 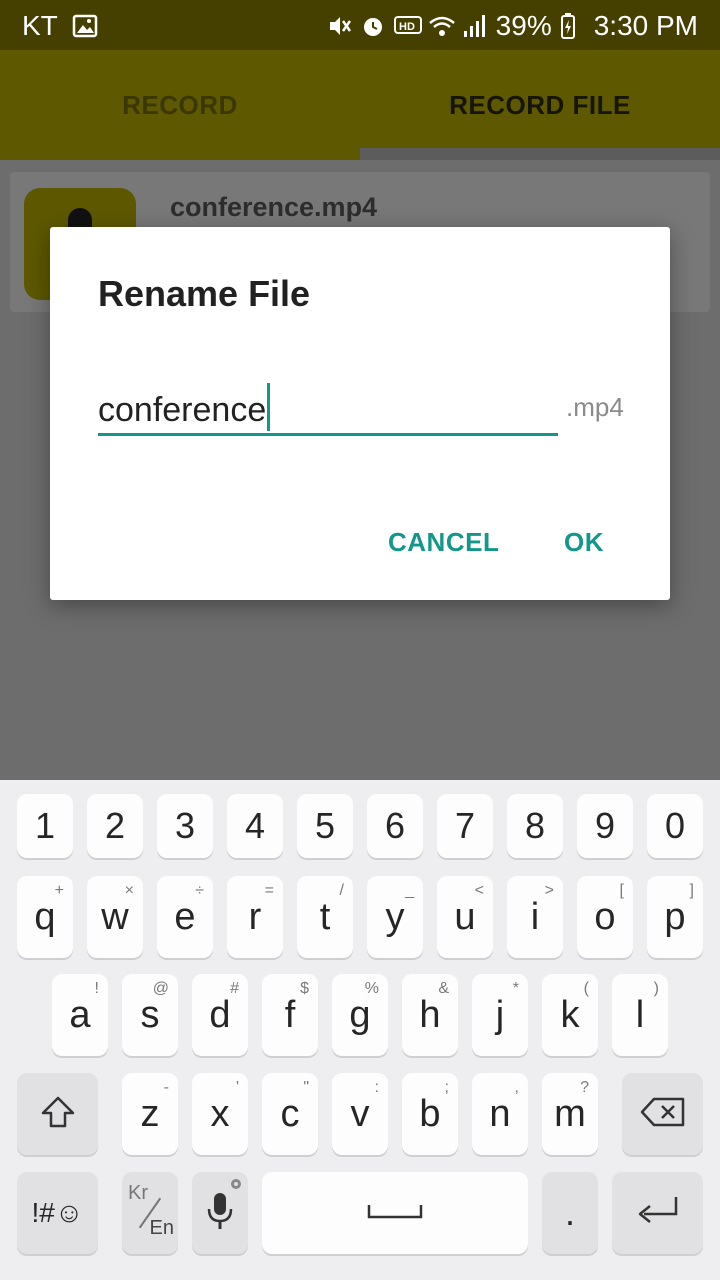 I want to click on key-label: w, so click(x=115, y=916).